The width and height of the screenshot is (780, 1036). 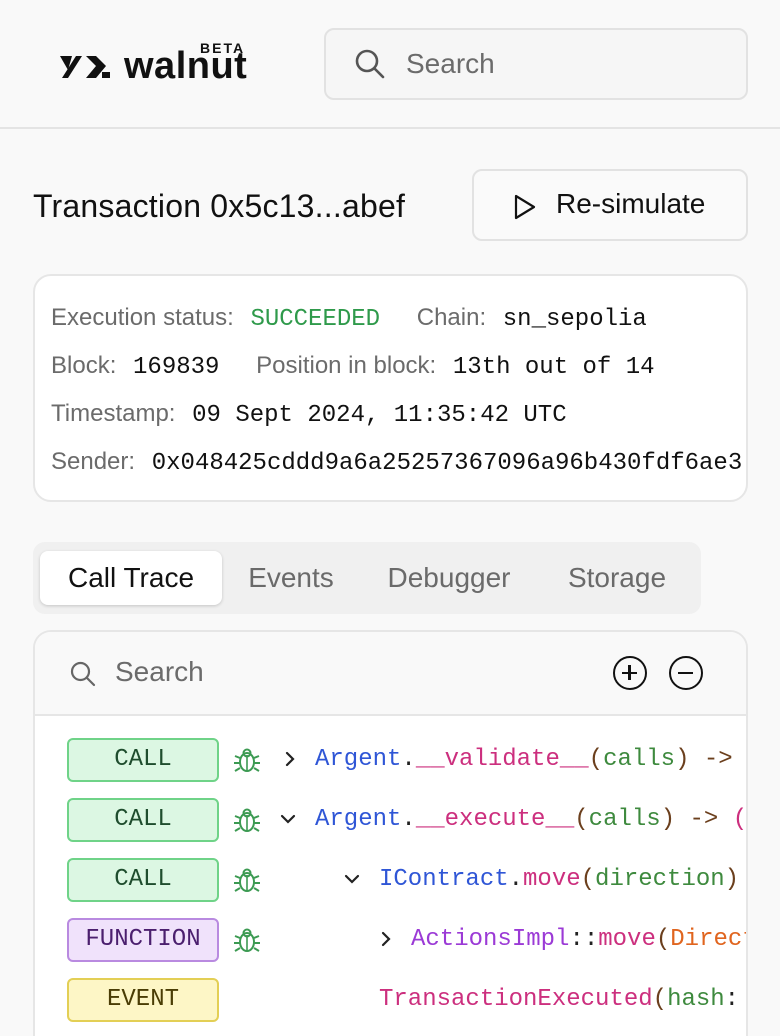 I want to click on sender-label: Sender:, so click(x=93, y=461).